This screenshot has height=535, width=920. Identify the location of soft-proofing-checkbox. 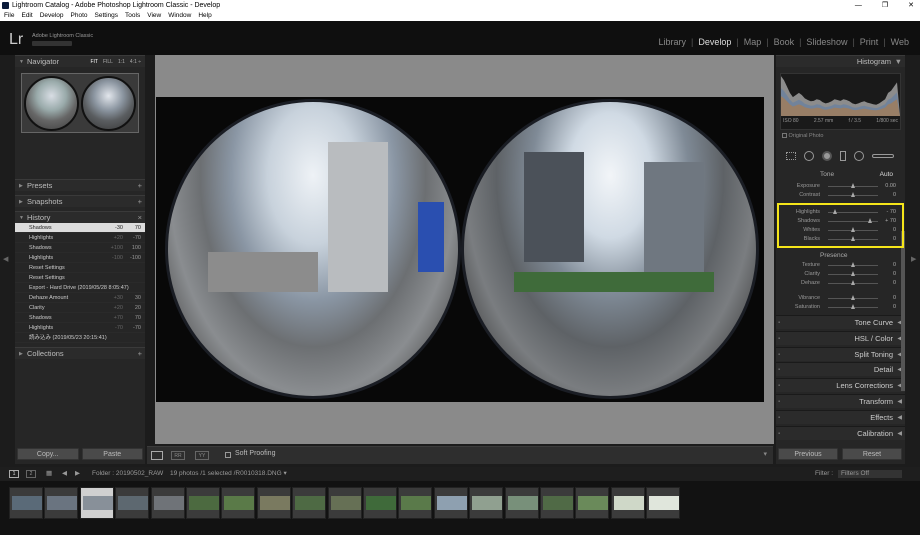
(228, 455).